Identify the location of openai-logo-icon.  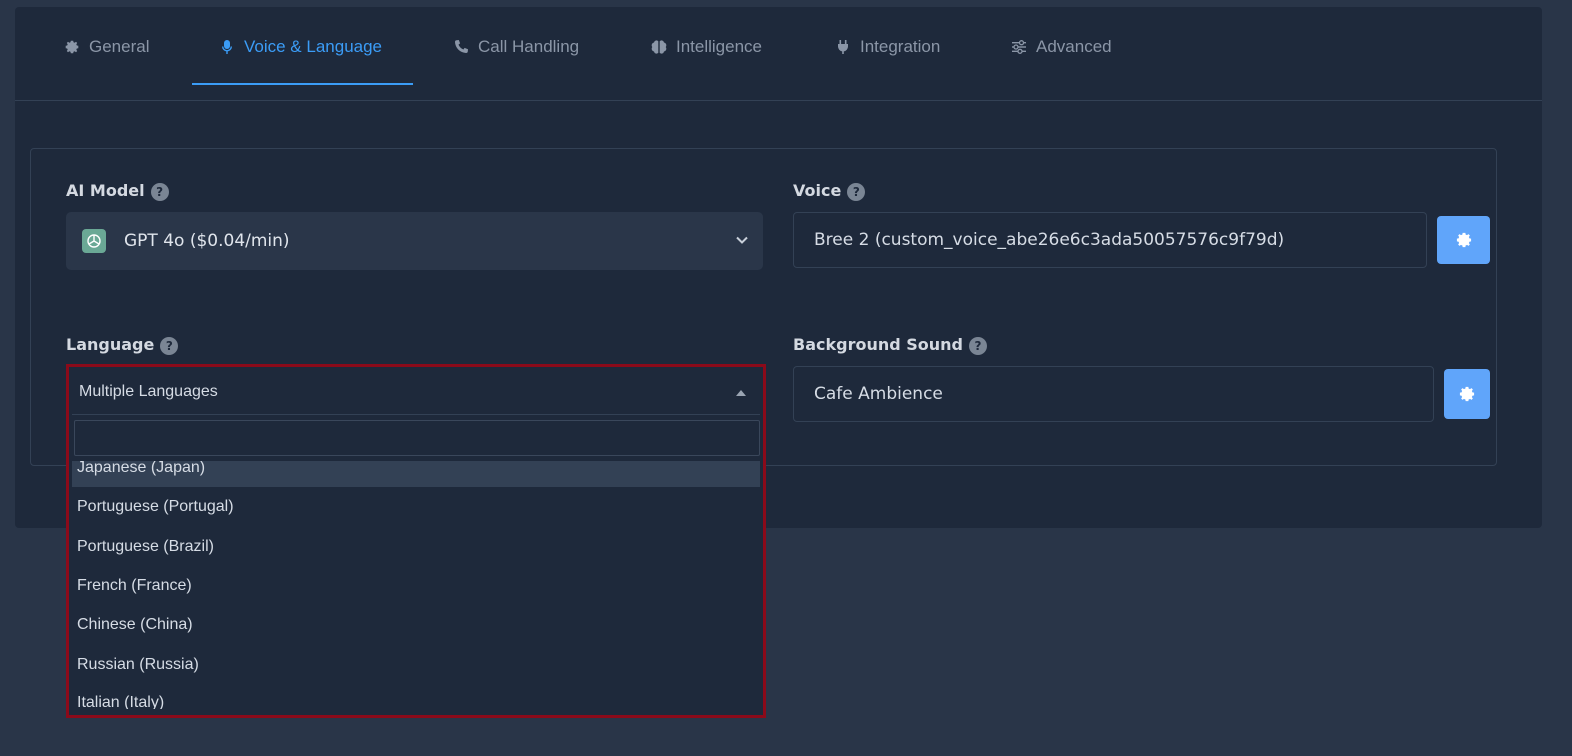
(94, 241).